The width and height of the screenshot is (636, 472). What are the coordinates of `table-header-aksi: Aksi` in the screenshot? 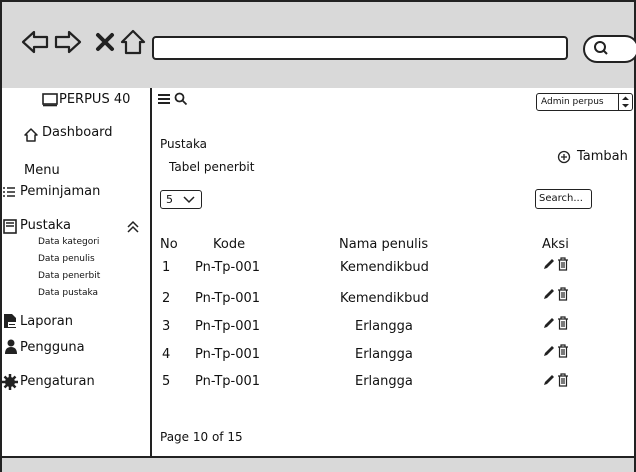 It's located at (555, 244).